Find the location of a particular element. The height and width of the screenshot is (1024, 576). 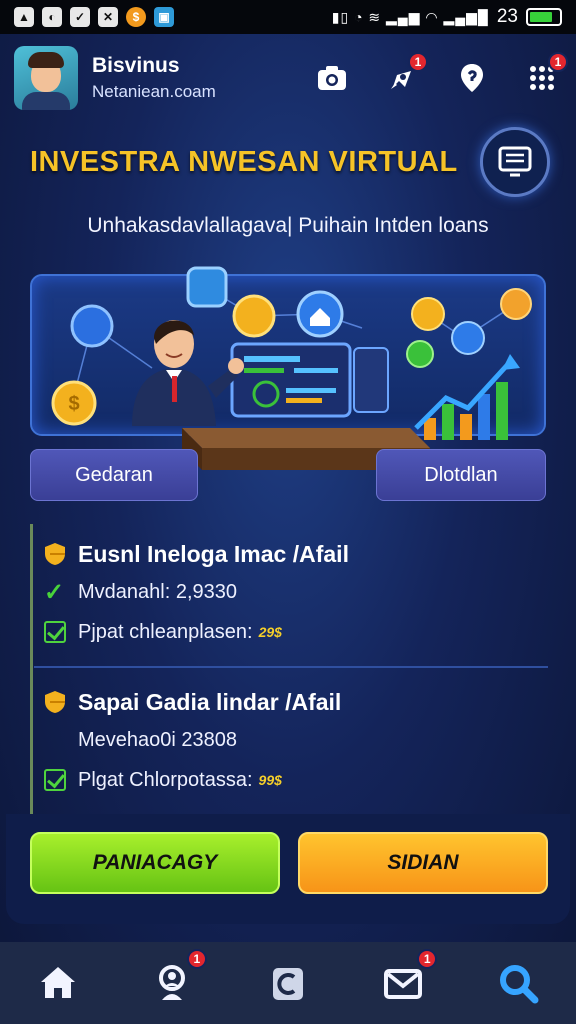

offer-check-label: Plgat Chlorpotassa: is located at coordinates (165, 779).